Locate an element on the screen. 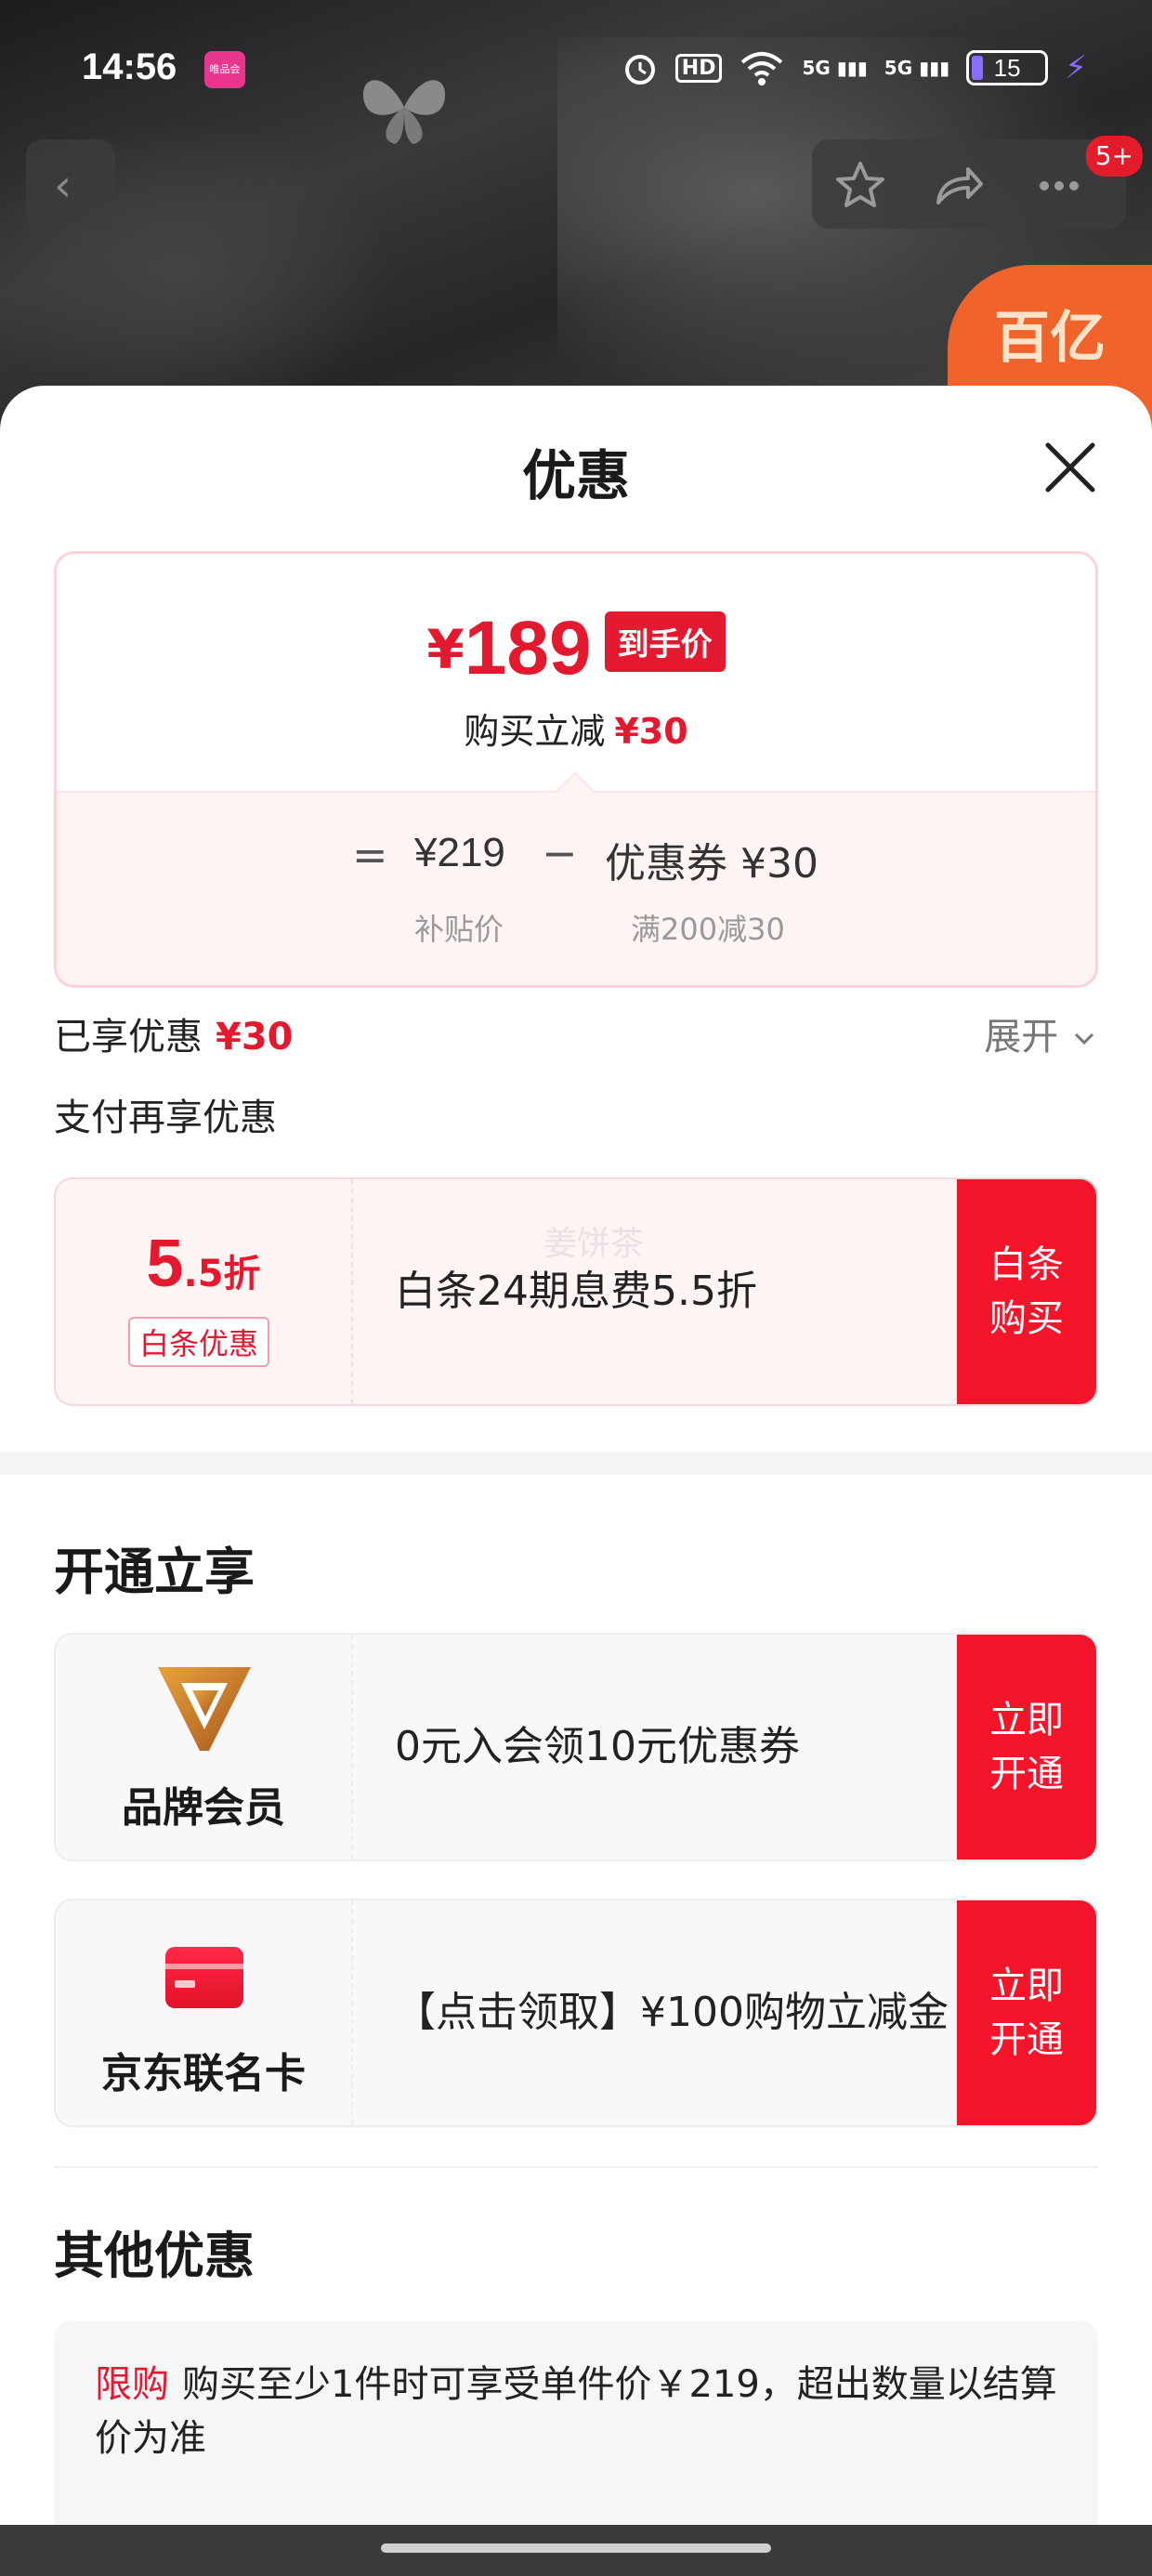 This screenshot has height=2576, width=1152. app-notification-icon: 唯品会 is located at coordinates (224, 69).